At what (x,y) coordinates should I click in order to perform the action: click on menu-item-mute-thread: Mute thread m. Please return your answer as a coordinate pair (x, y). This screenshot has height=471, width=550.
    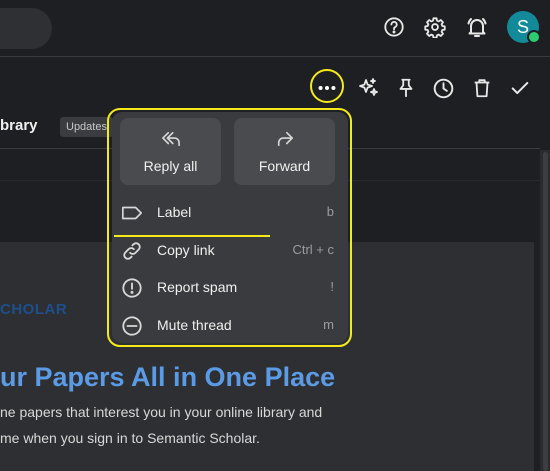
    Looking at the image, I should click on (230, 326).